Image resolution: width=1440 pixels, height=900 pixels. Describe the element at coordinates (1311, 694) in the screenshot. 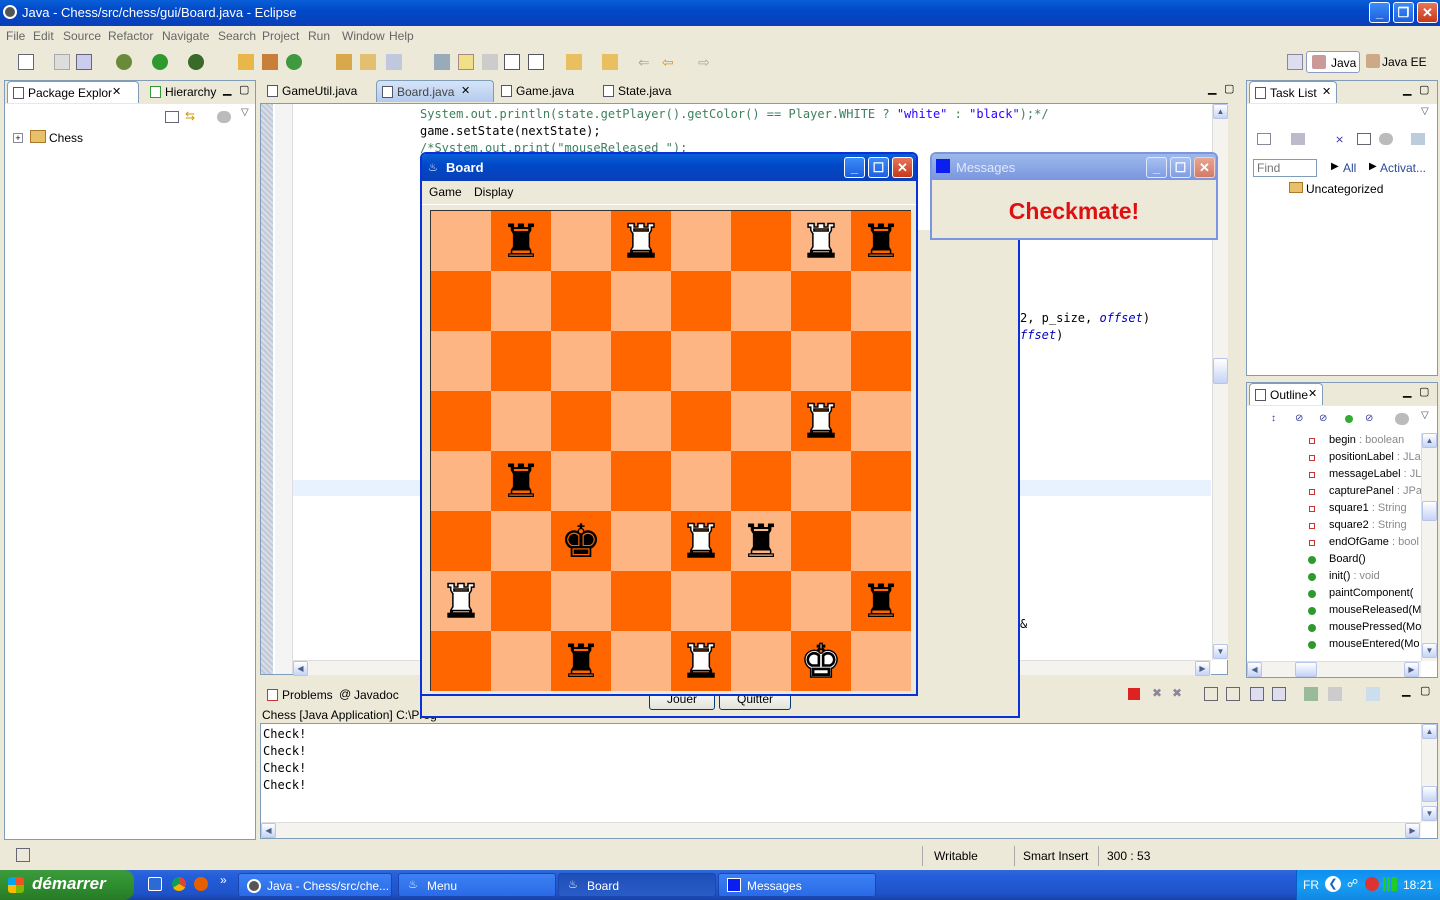

I see `open-console-icon` at that location.